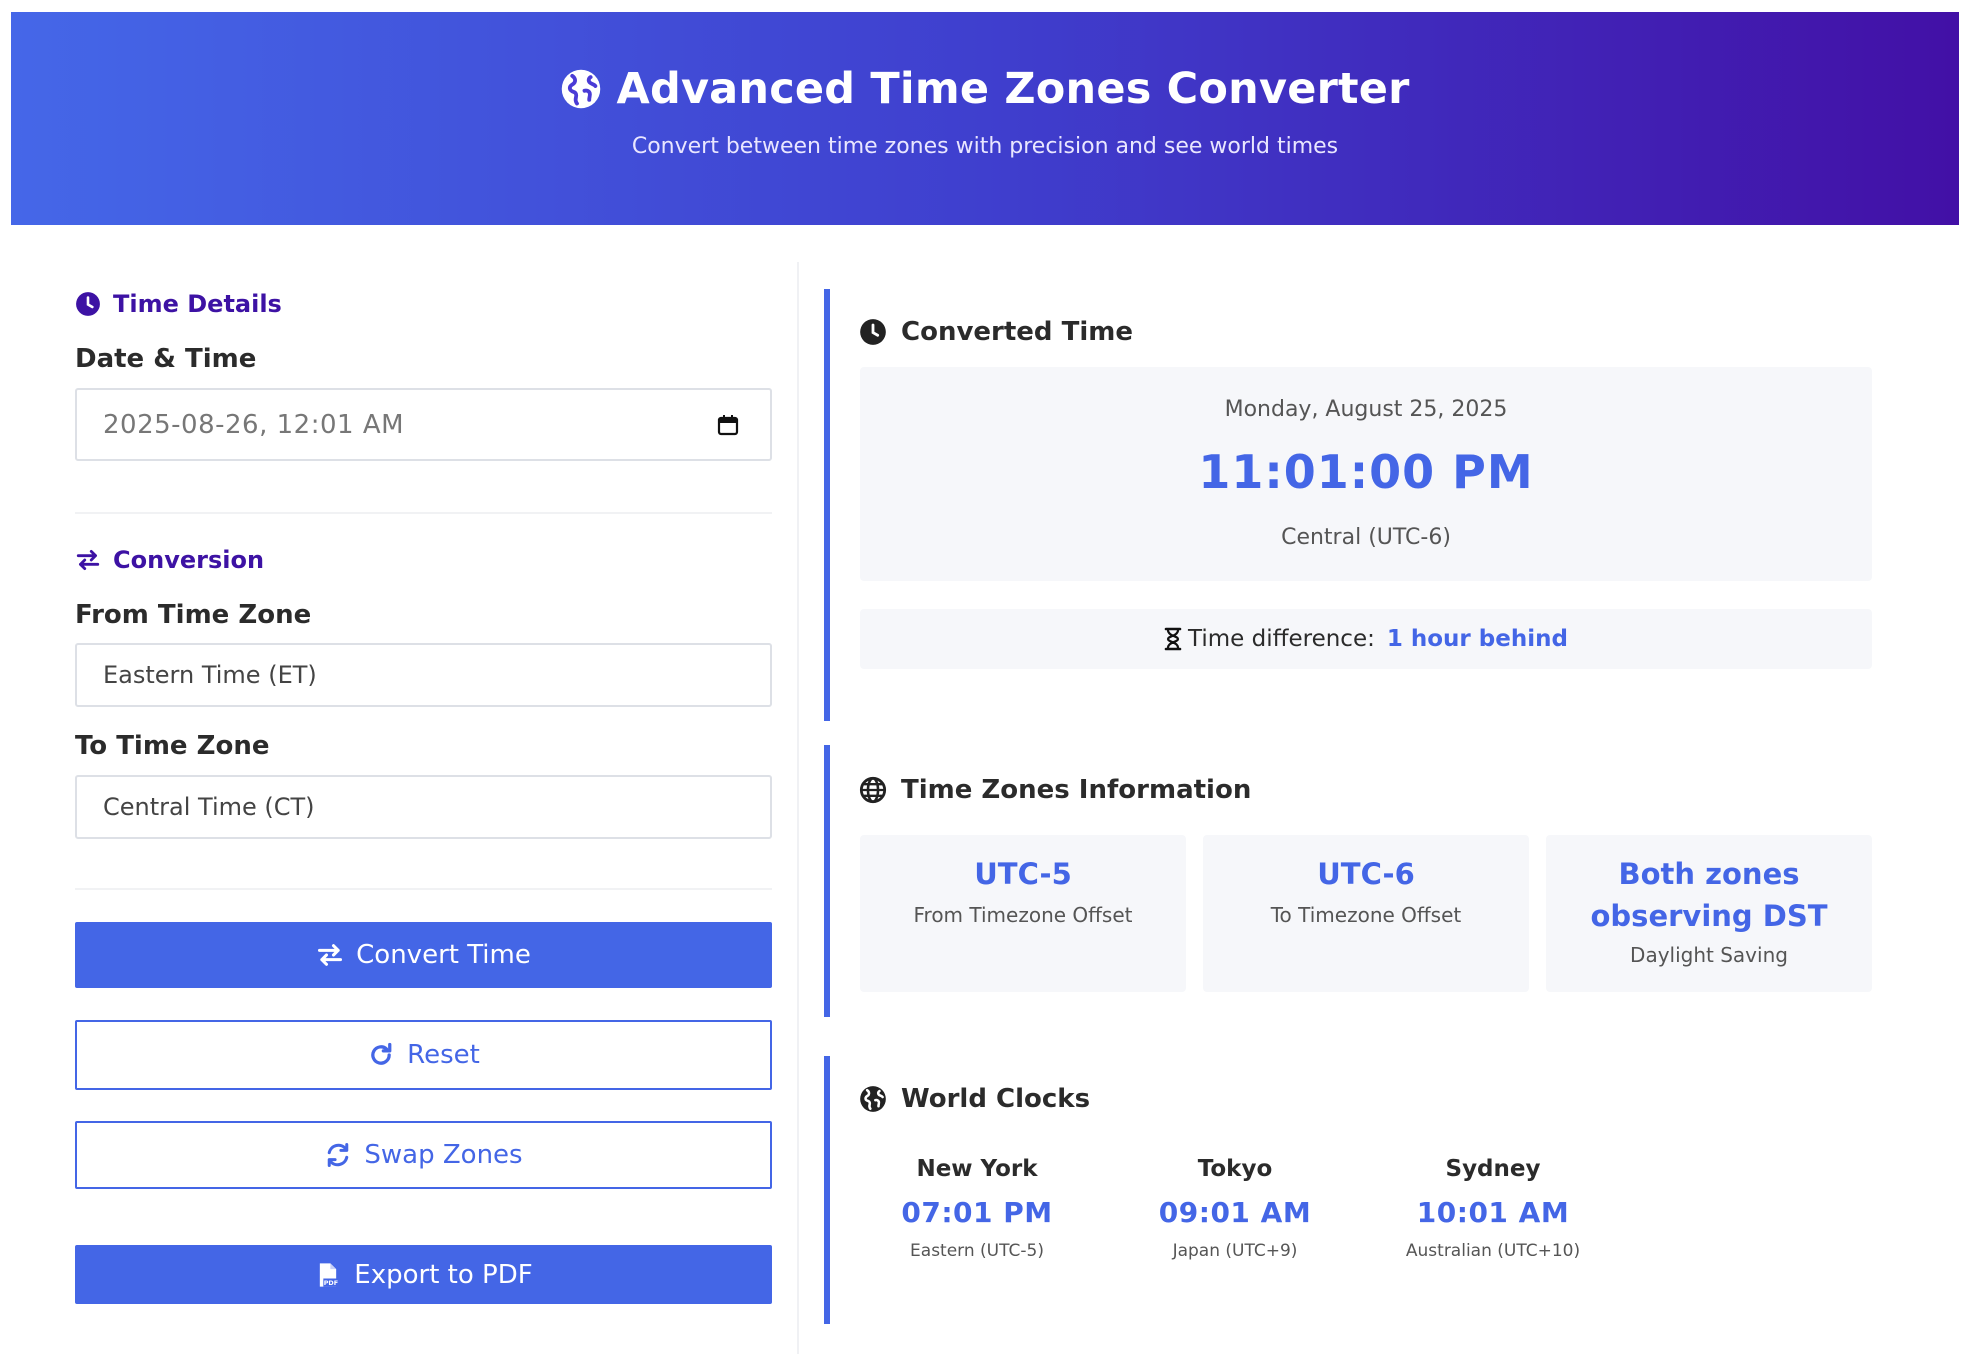 The image size is (1970, 1354). I want to click on convert-time-button: Convert Time, so click(423, 955).